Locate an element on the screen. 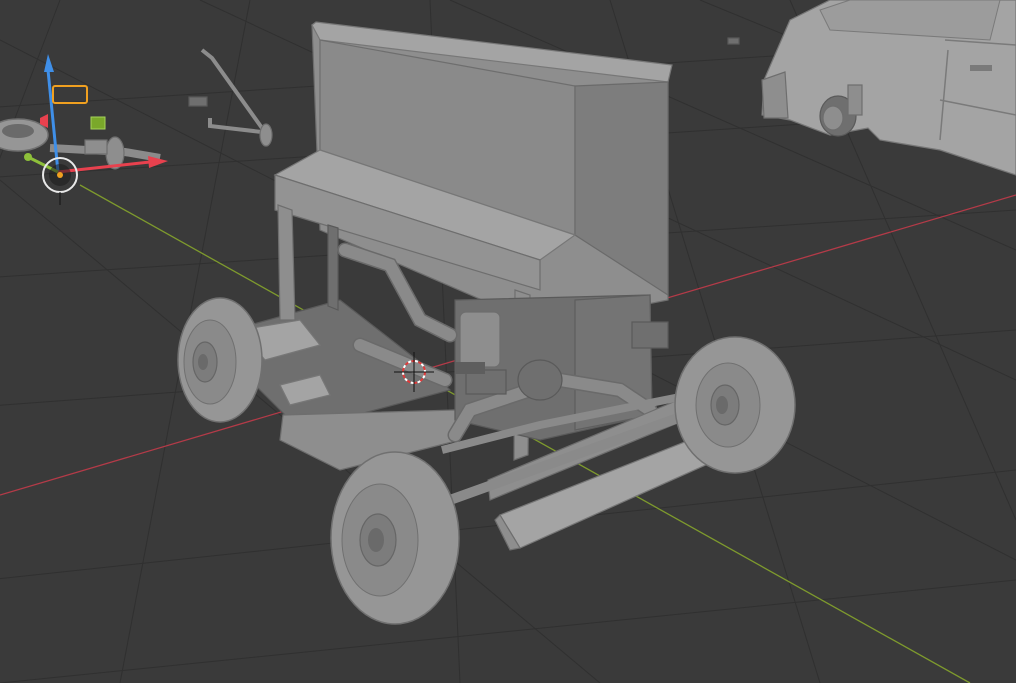  front-right-wheel is located at coordinates (735, 405).